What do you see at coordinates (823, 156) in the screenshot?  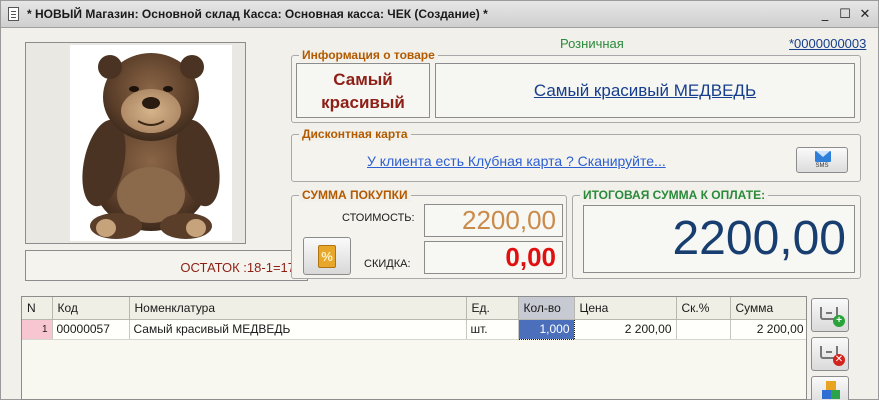 I see `envelope-icon` at bounding box center [823, 156].